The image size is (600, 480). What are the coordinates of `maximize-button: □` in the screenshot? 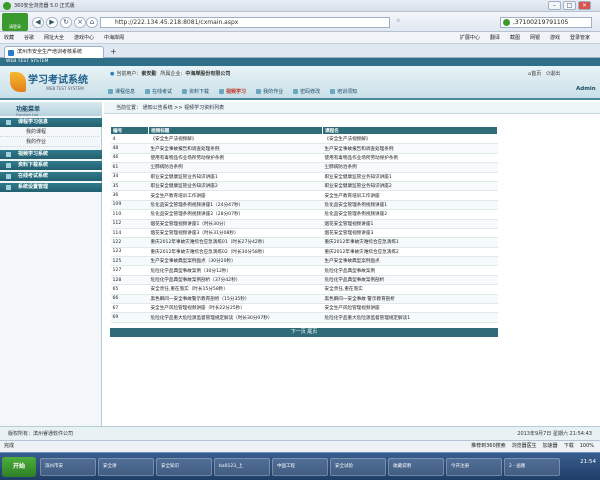 It's located at (569, 5).